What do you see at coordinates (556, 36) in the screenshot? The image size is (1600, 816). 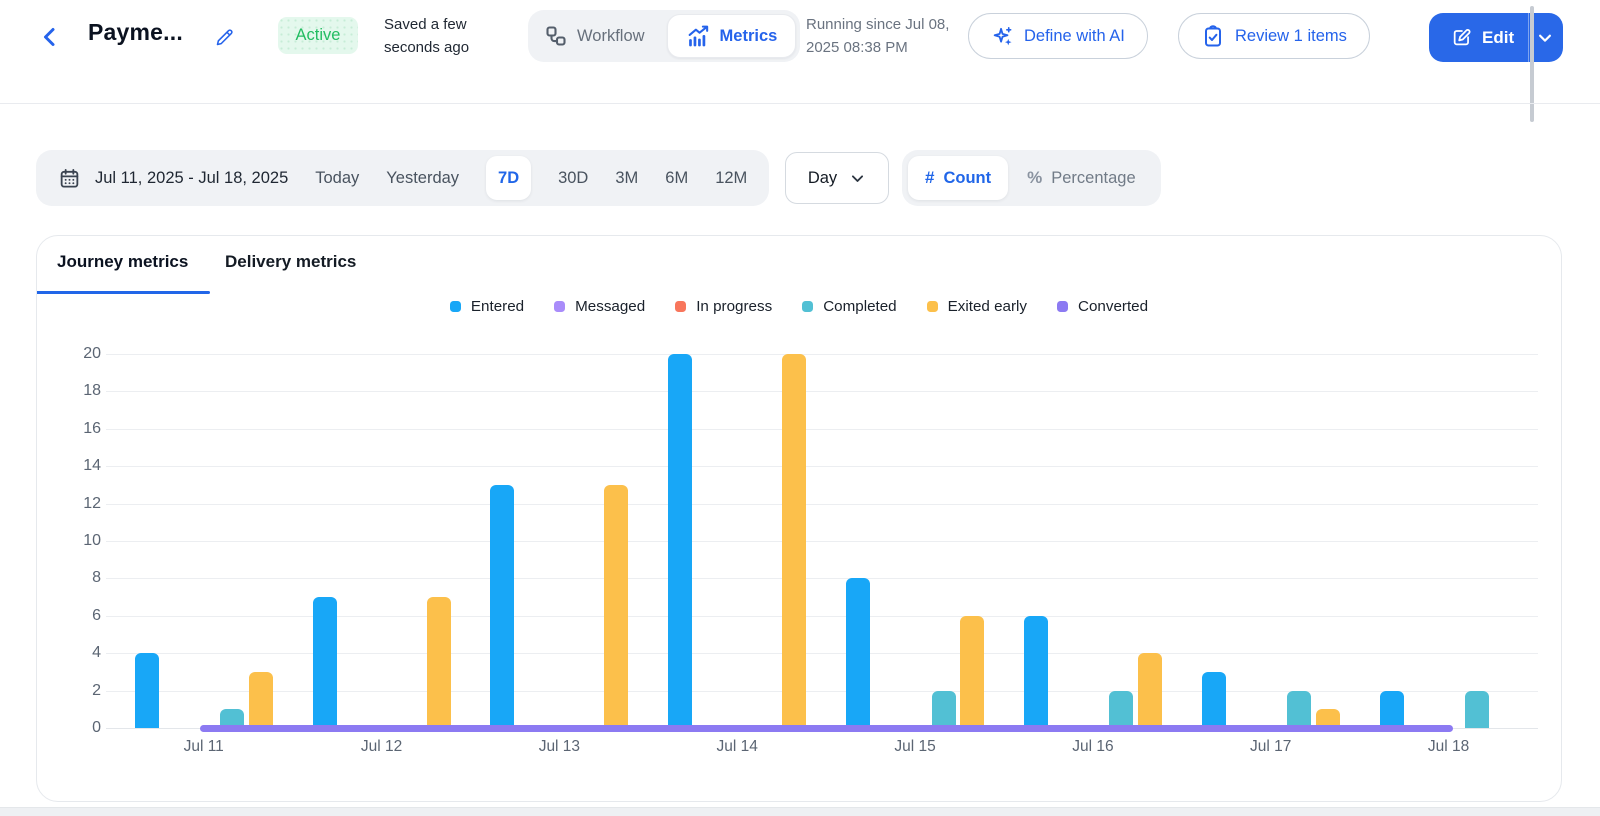 I see `workflow-icon` at bounding box center [556, 36].